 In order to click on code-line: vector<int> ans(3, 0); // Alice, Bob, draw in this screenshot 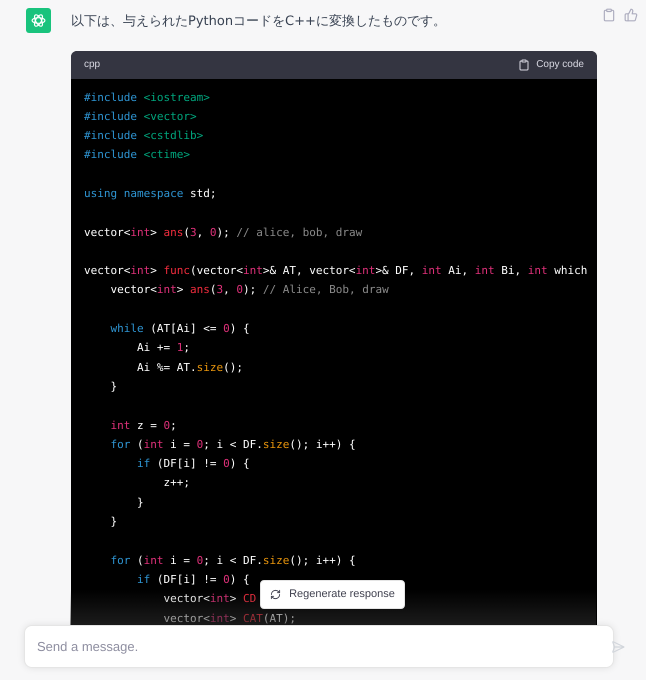, I will do `click(249, 290)`.